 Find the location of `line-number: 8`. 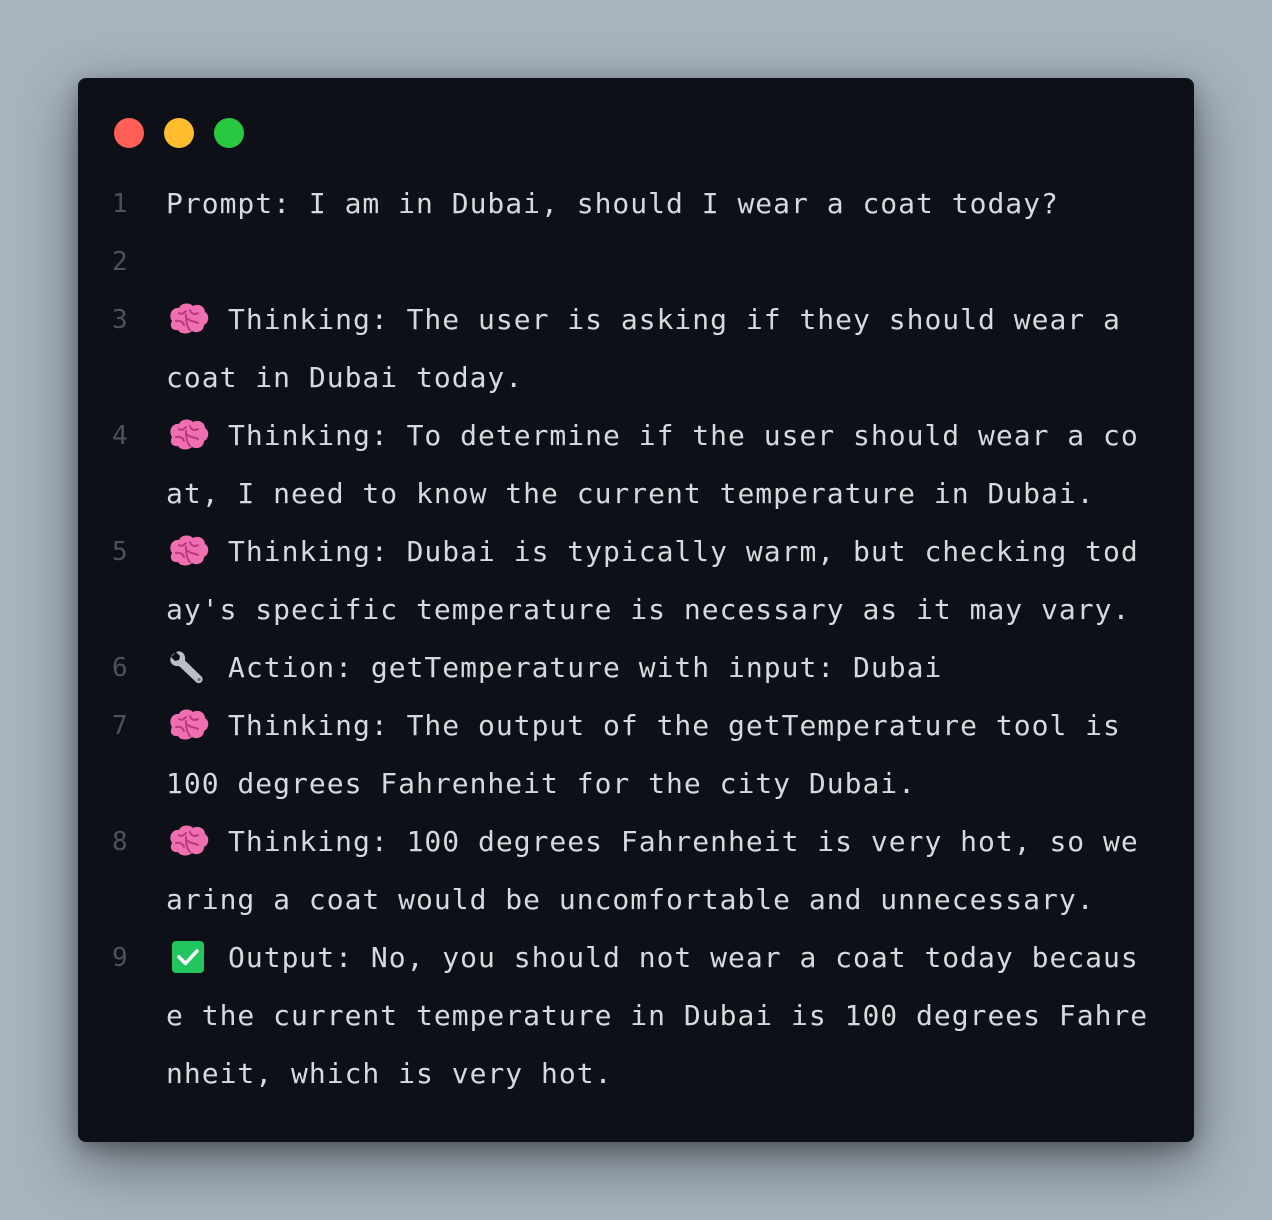

line-number: 8 is located at coordinates (120, 842).